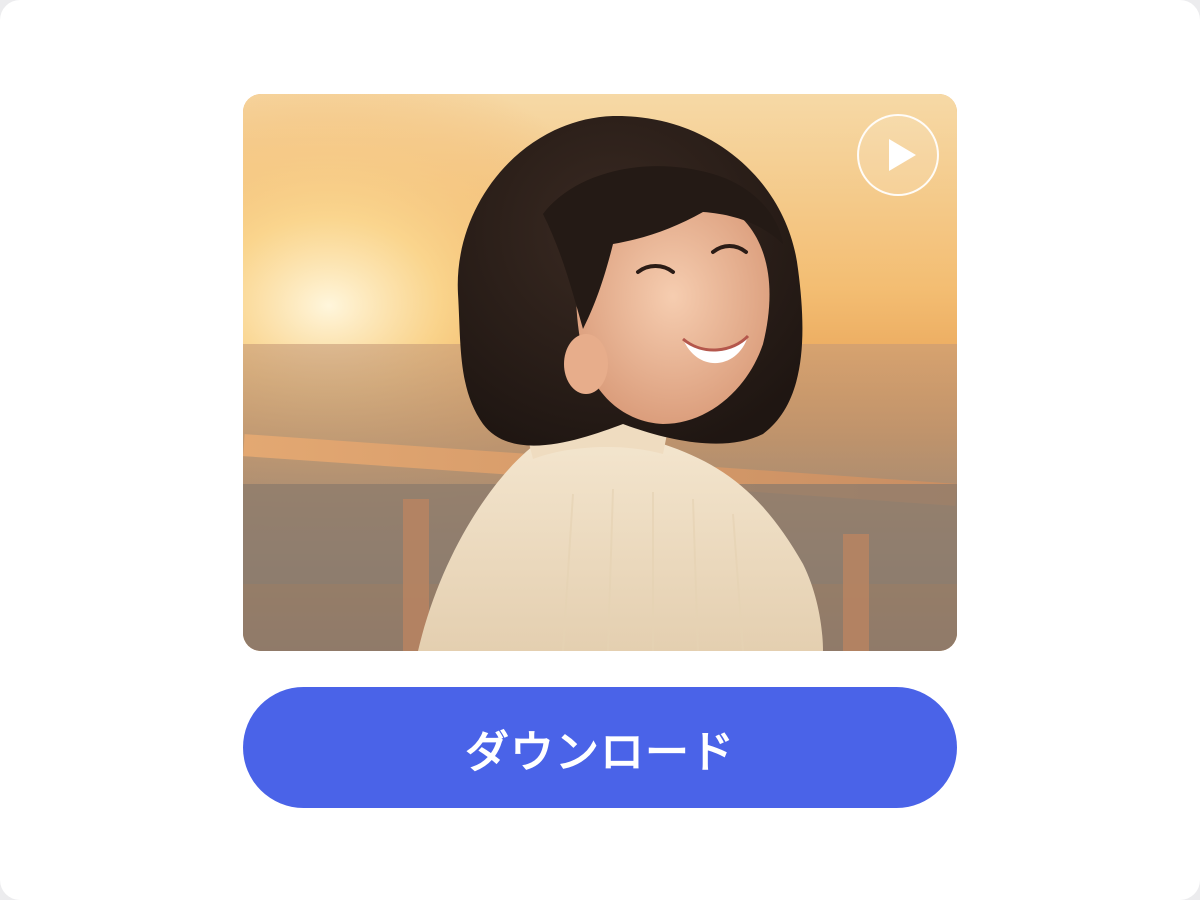  Describe the element at coordinates (600, 747) in the screenshot. I see `download-button: ダウンロード` at that location.